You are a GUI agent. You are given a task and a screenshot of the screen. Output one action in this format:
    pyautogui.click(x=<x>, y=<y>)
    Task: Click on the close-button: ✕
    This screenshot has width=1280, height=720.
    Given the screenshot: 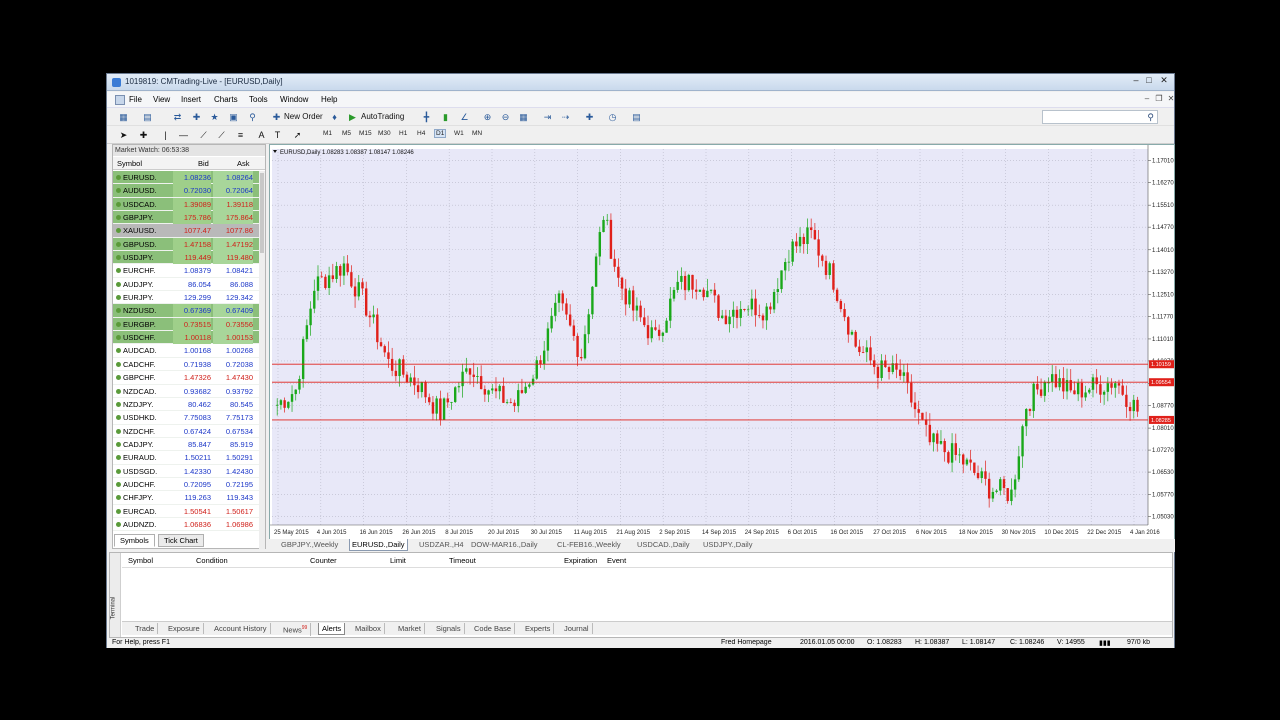 What is the action you would take?
    pyautogui.click(x=1164, y=81)
    